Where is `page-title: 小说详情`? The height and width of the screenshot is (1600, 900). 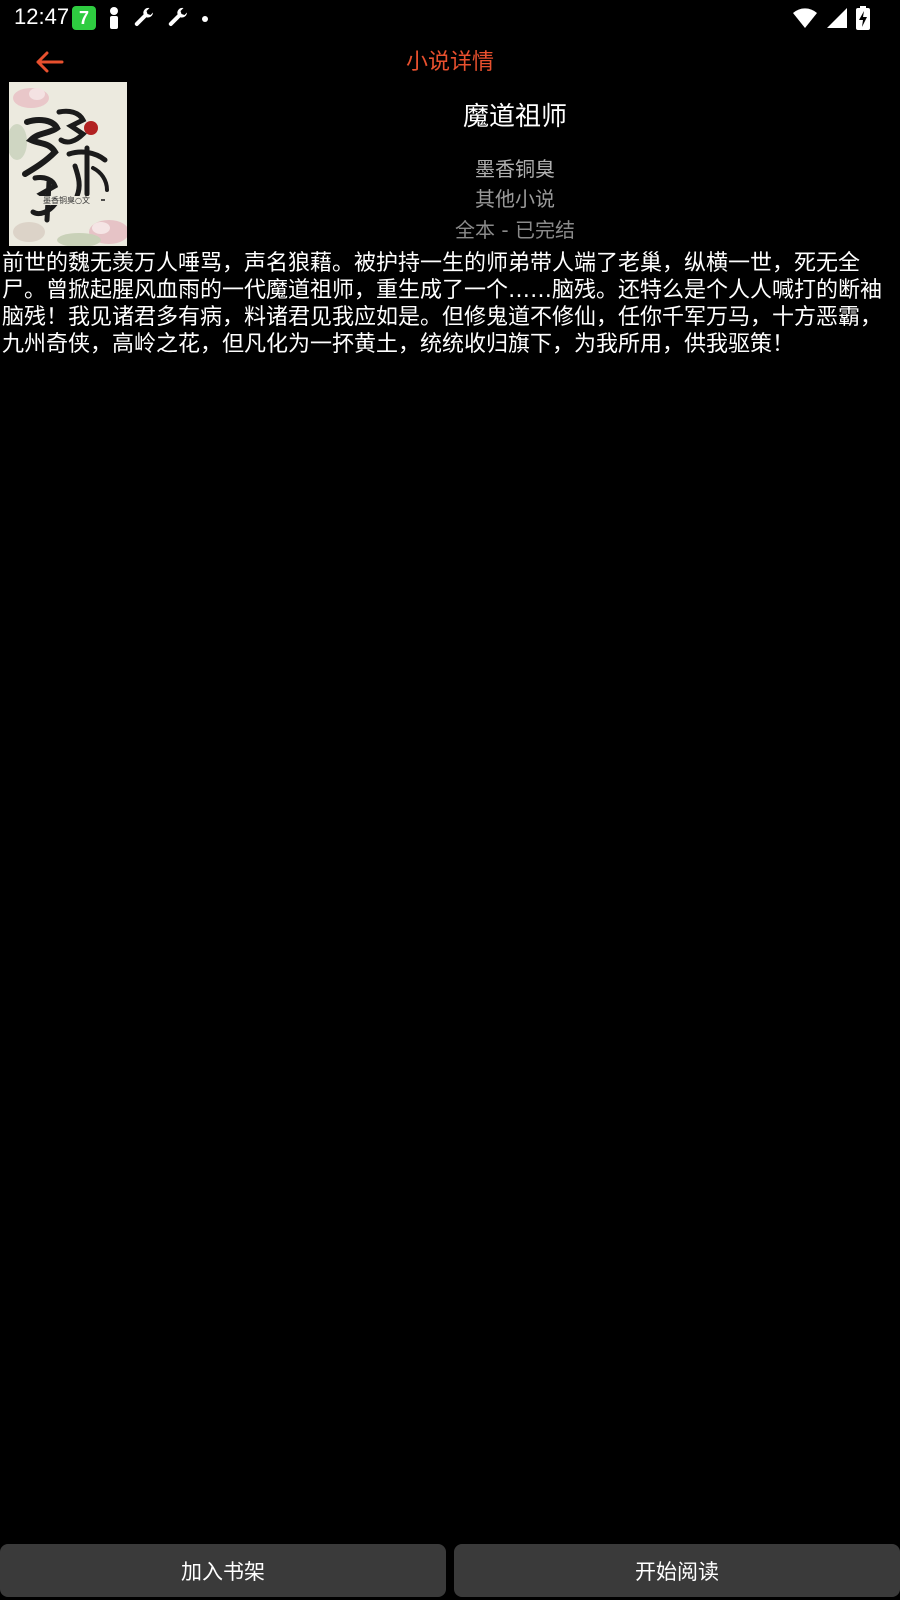 page-title: 小说详情 is located at coordinates (449, 62).